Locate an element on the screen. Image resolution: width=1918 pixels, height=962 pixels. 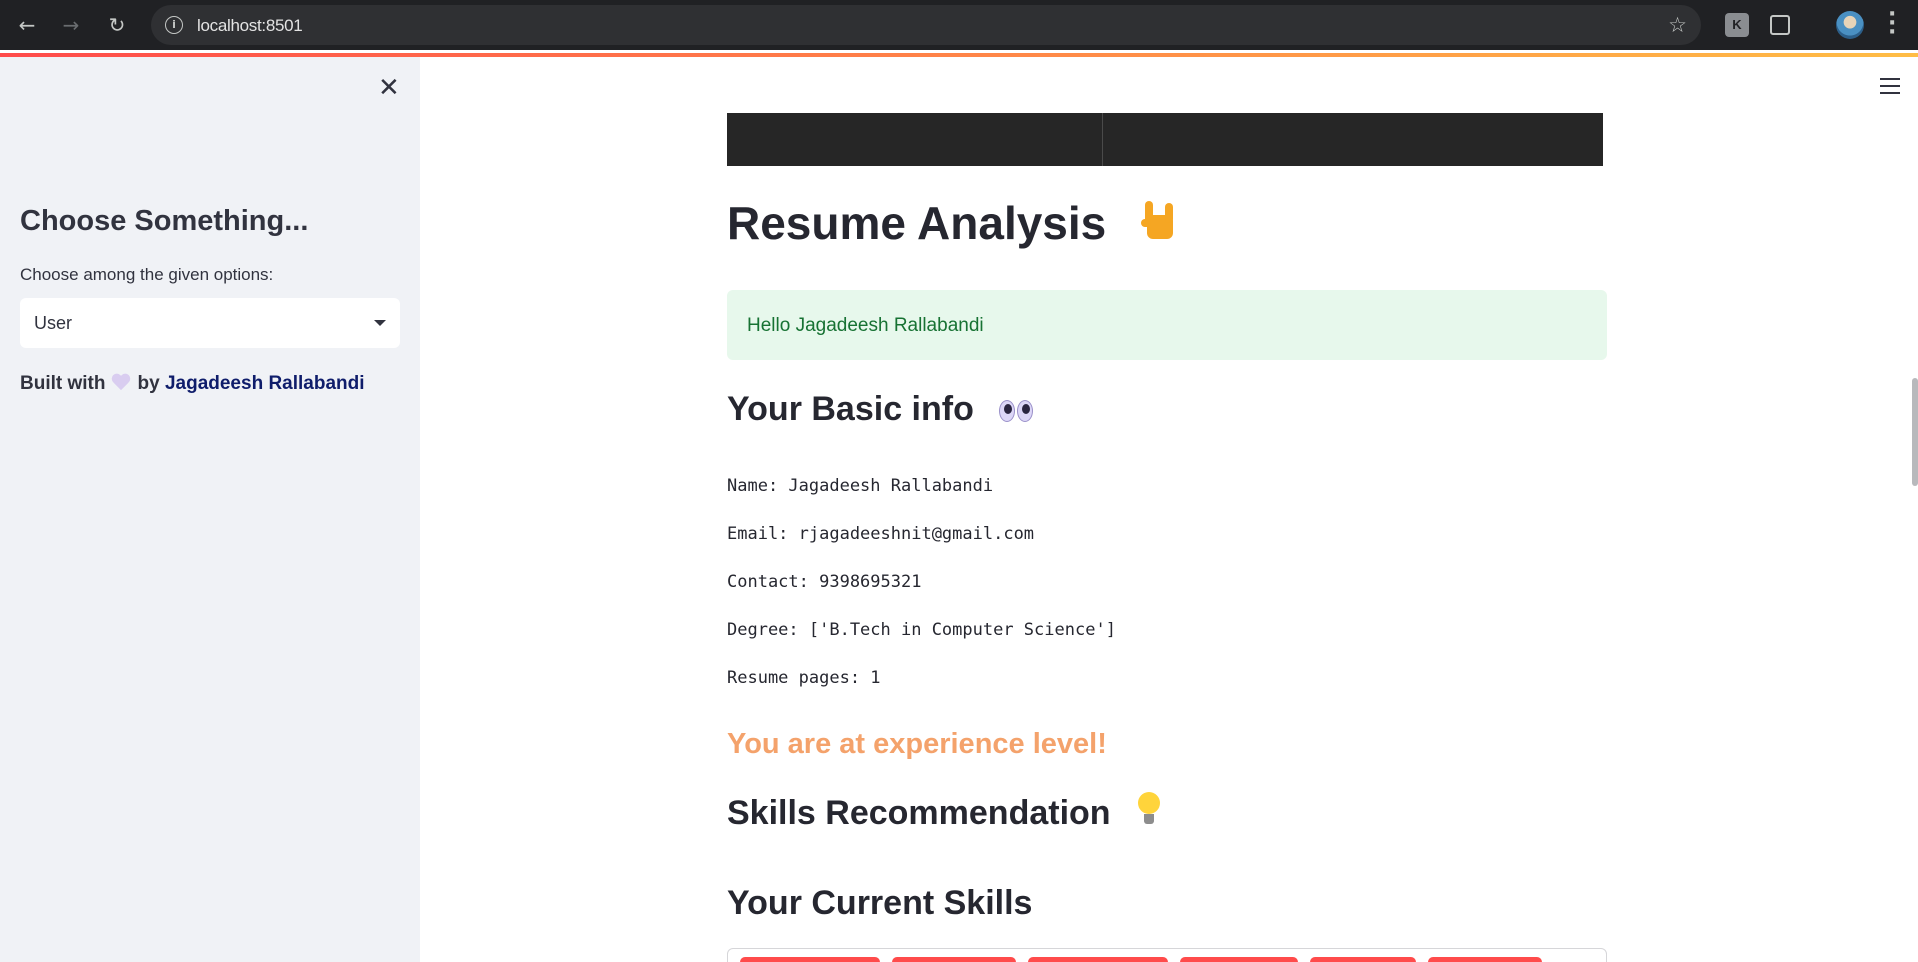
built-by-text: by is located at coordinates (148, 383).